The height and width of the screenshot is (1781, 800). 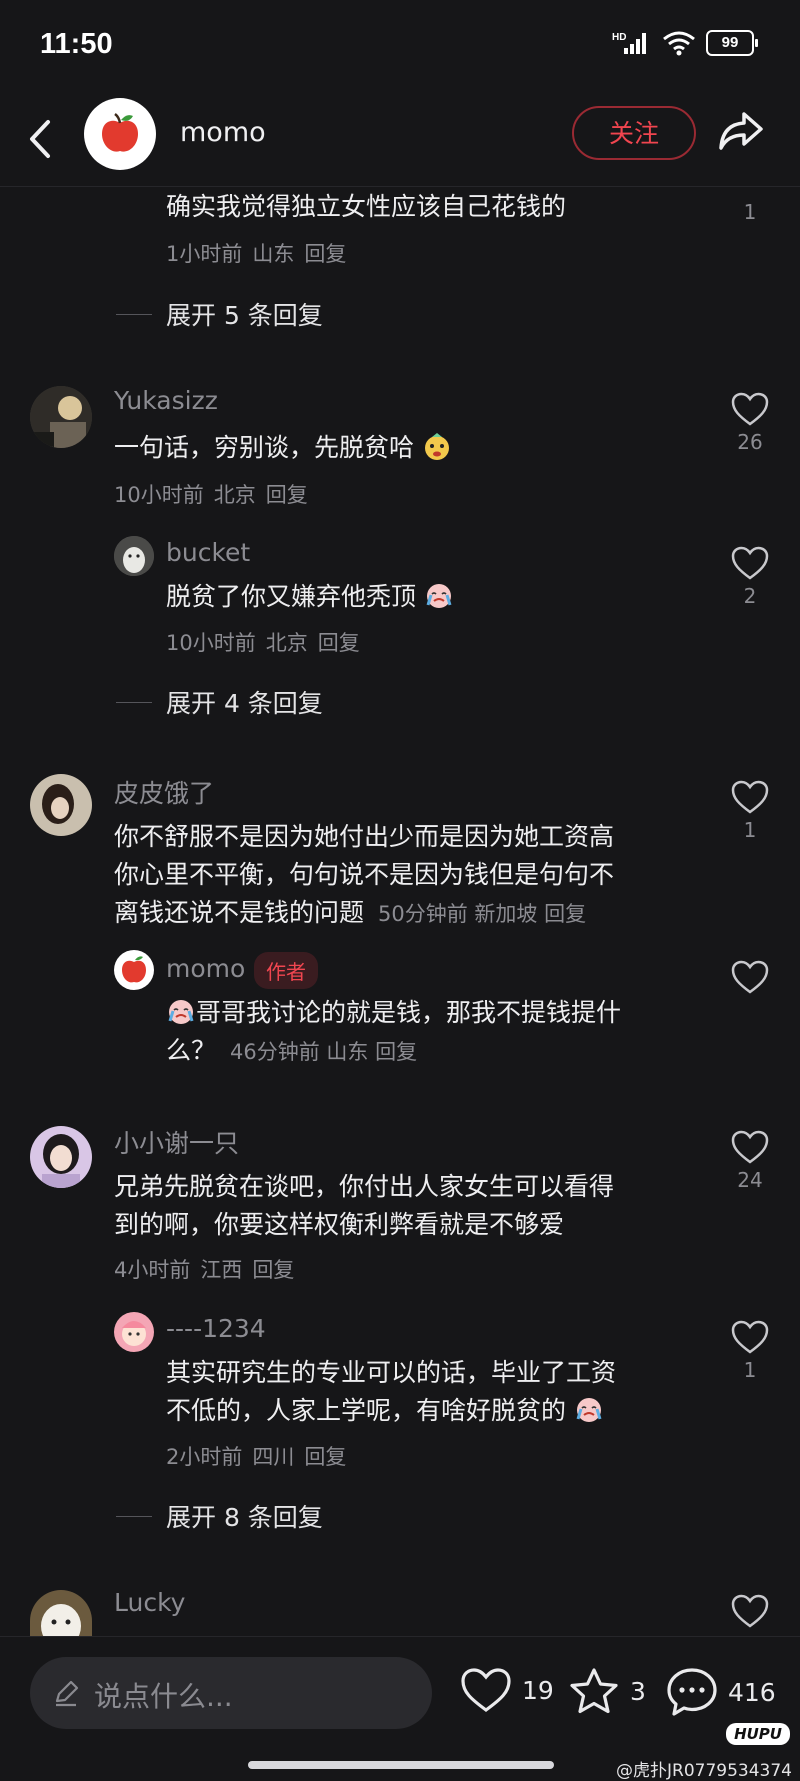 I want to click on back-button, so click(x=42, y=139).